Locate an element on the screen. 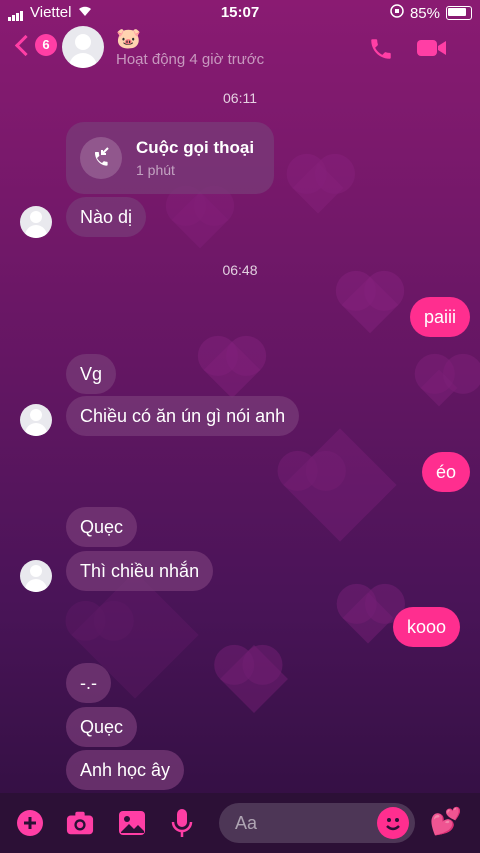 The height and width of the screenshot is (853, 480). chevron-left-icon is located at coordinates (25, 45).